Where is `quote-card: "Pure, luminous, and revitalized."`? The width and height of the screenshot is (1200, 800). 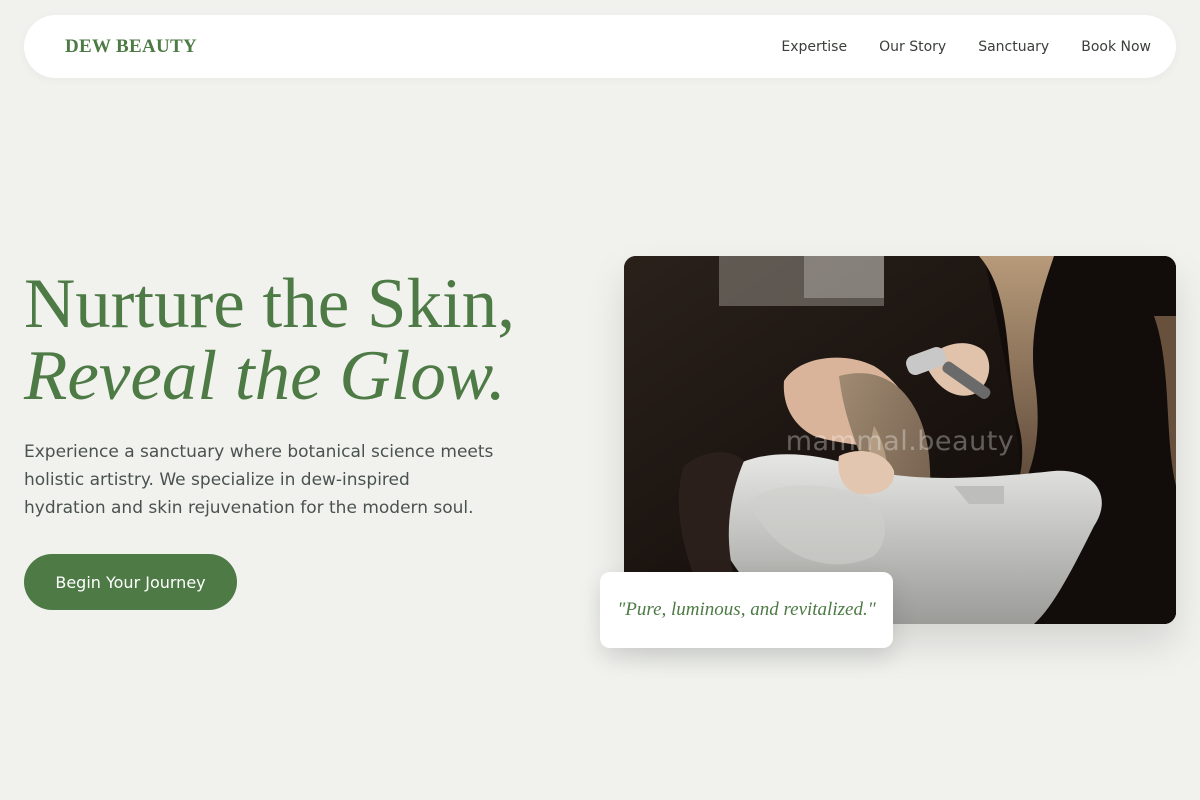 quote-card: "Pure, luminous, and revitalized." is located at coordinates (746, 610).